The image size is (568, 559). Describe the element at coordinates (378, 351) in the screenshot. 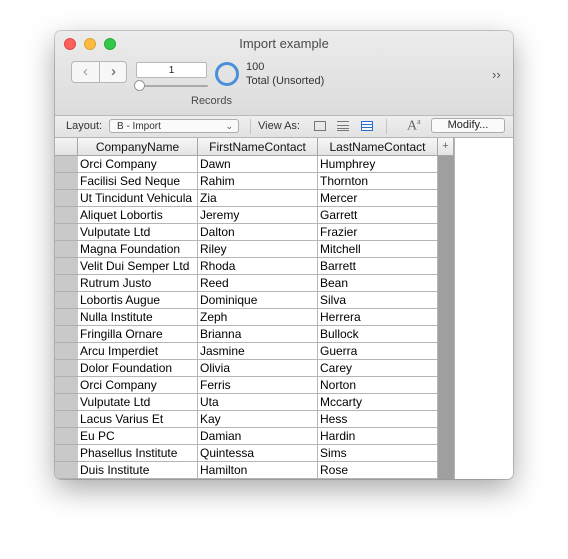

I see `cell-lastnamecontact: Guerra` at that location.